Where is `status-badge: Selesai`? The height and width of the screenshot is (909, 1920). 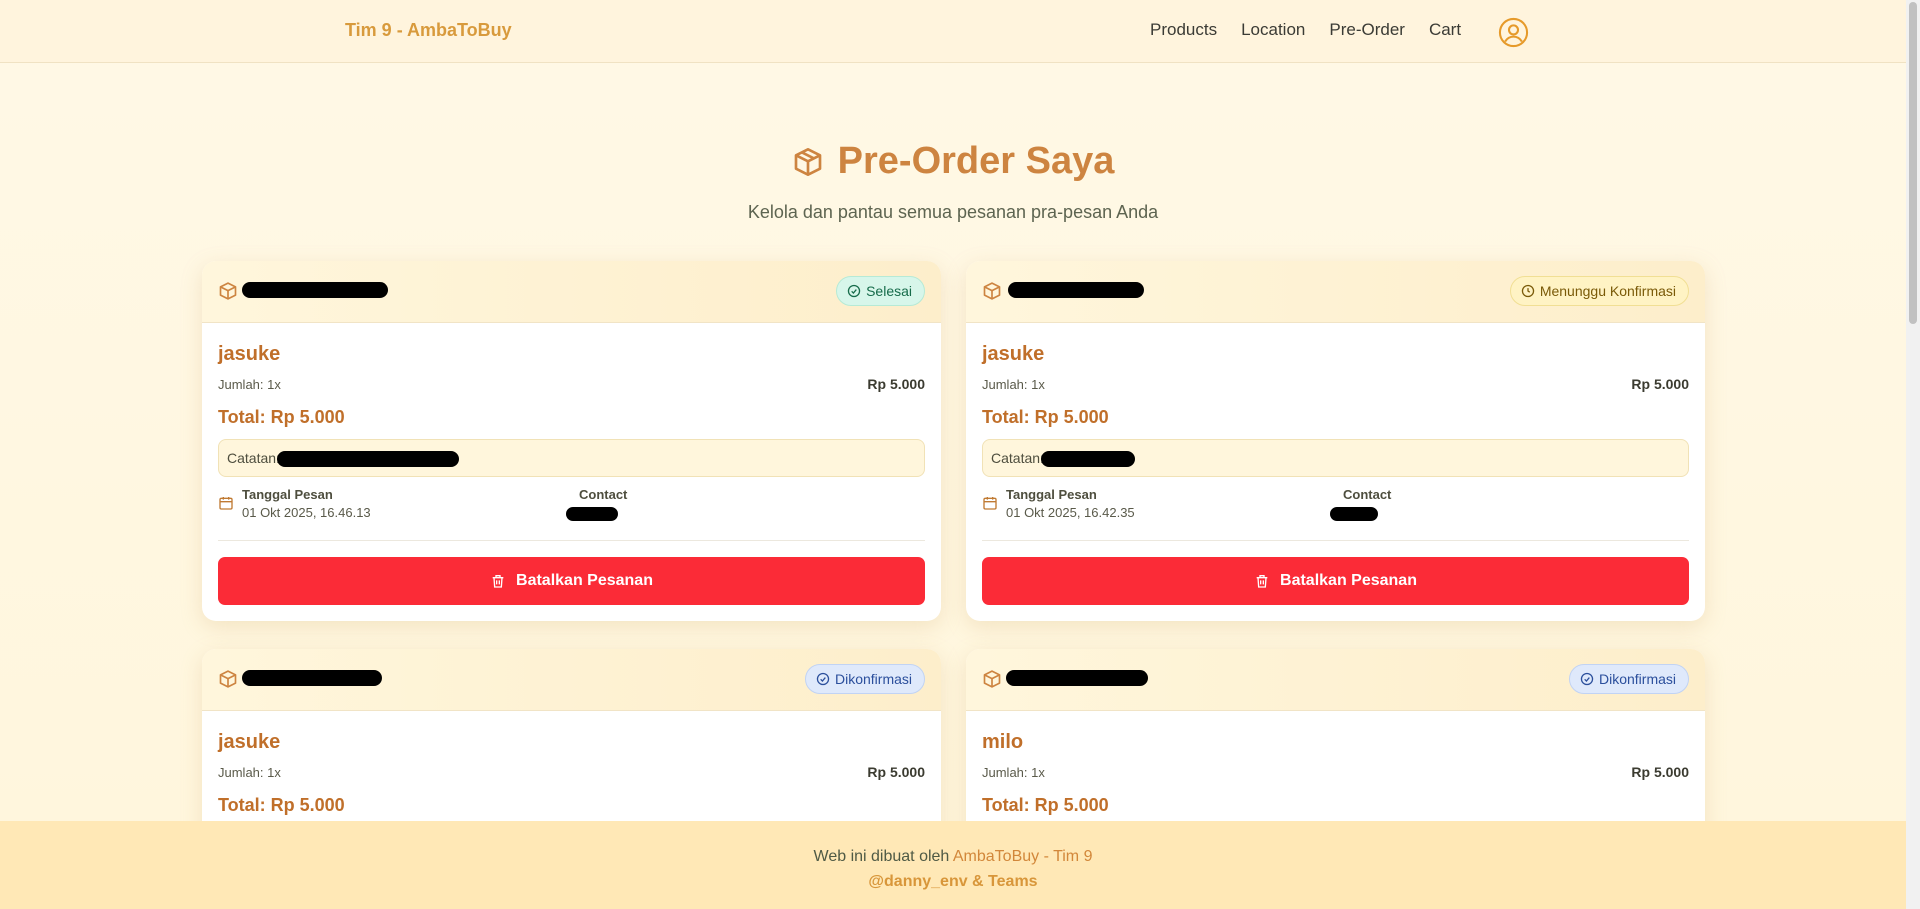 status-badge: Selesai is located at coordinates (880, 291).